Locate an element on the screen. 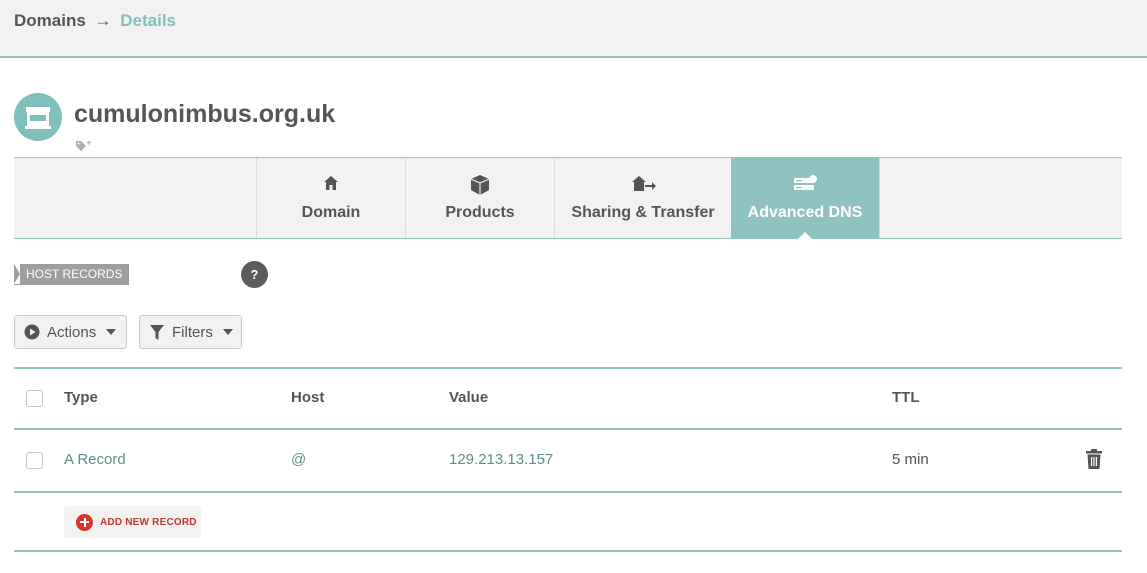 Image resolution: width=1147 pixels, height=573 pixels. tab-domain: Domain is located at coordinates (330, 198).